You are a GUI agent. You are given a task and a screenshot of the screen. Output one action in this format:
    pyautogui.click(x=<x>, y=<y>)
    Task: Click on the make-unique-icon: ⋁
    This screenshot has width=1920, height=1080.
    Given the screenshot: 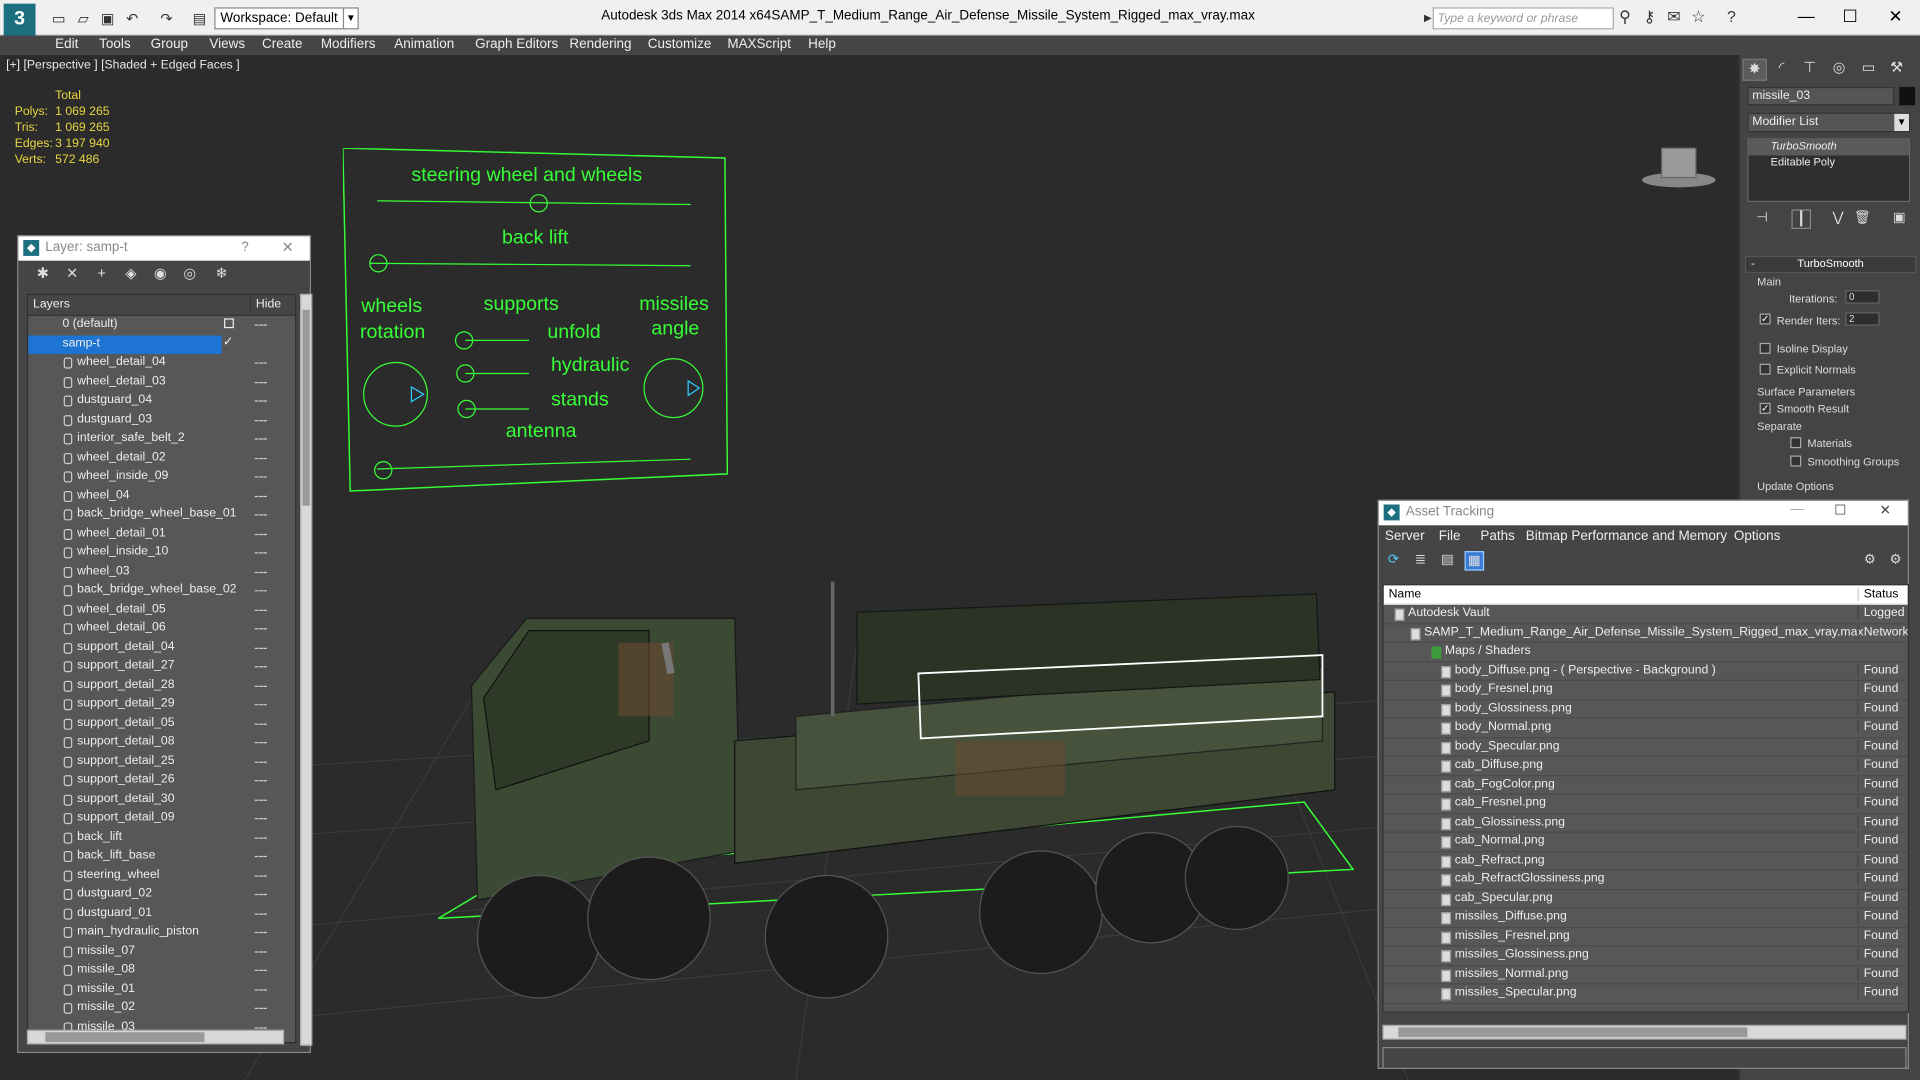 What is the action you would take?
    pyautogui.click(x=1838, y=219)
    